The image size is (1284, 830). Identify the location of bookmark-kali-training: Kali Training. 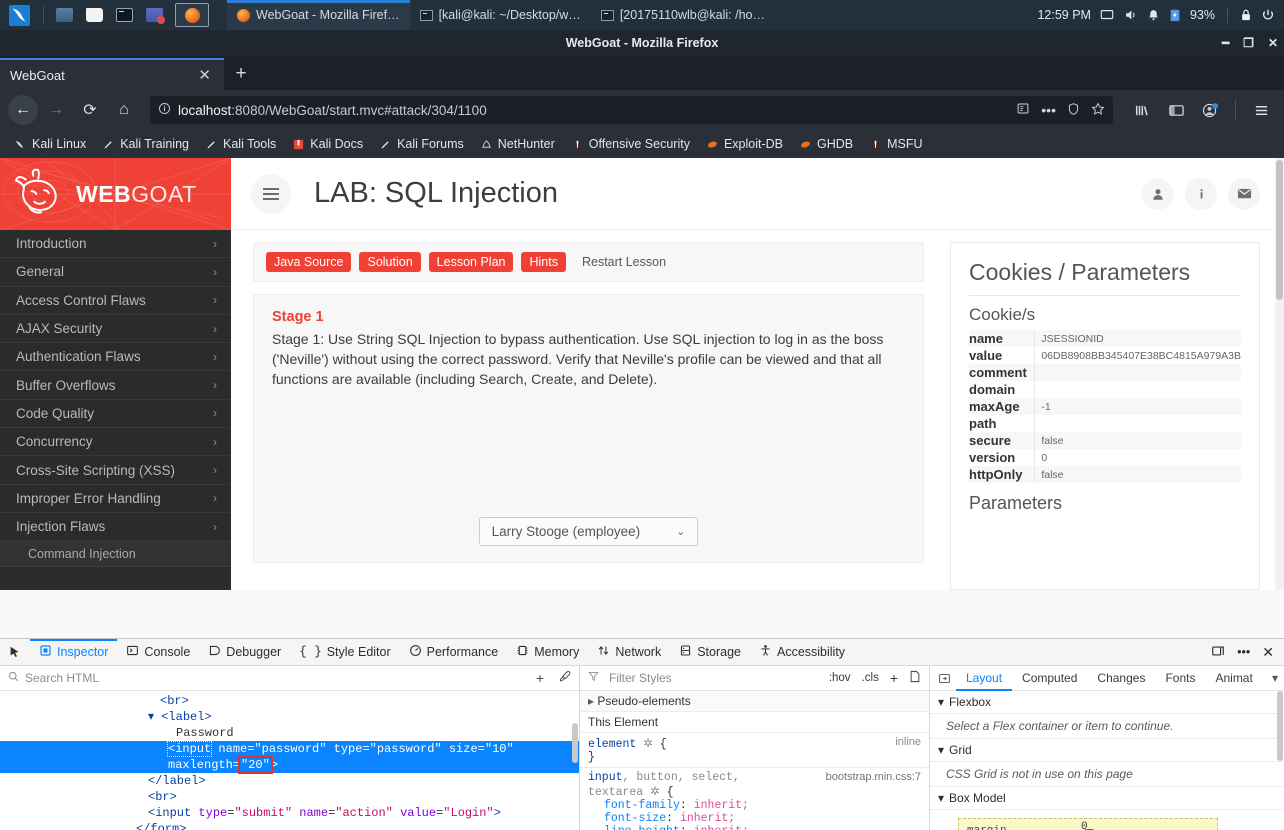
(145, 144).